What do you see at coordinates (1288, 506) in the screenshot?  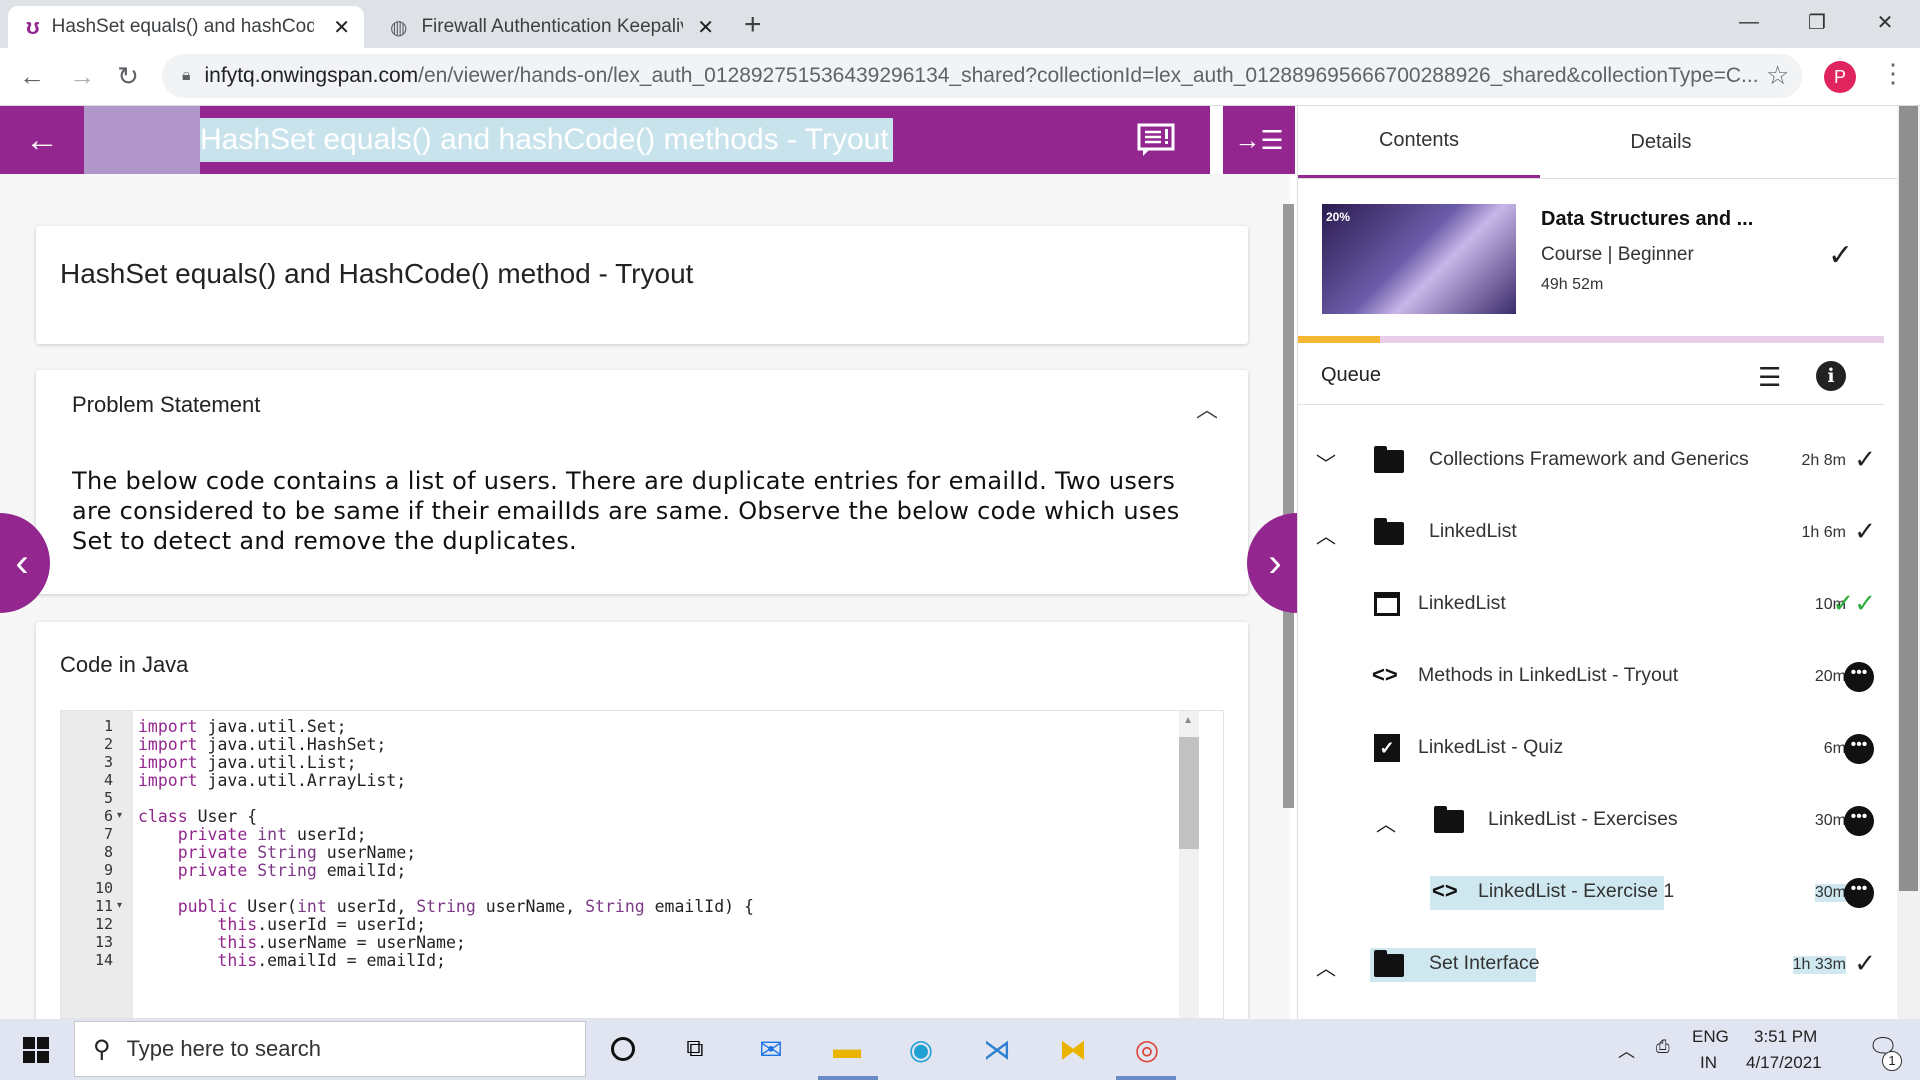 I see `main-scrollbar-thumb` at bounding box center [1288, 506].